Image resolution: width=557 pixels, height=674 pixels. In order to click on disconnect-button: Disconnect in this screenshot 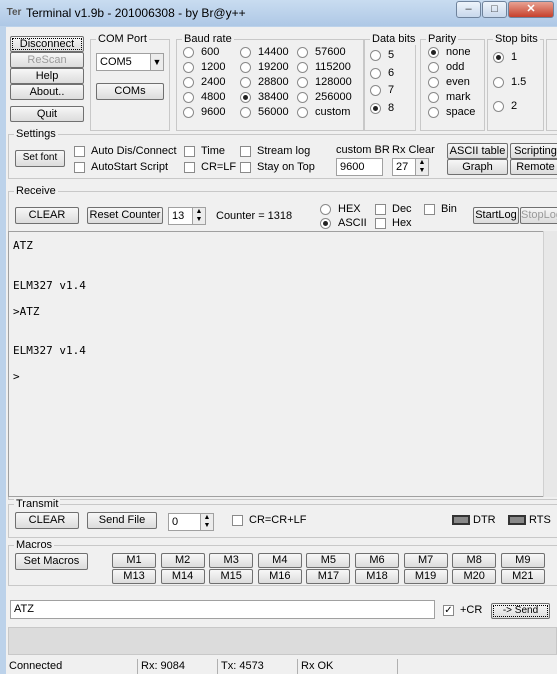, I will do `click(47, 44)`.